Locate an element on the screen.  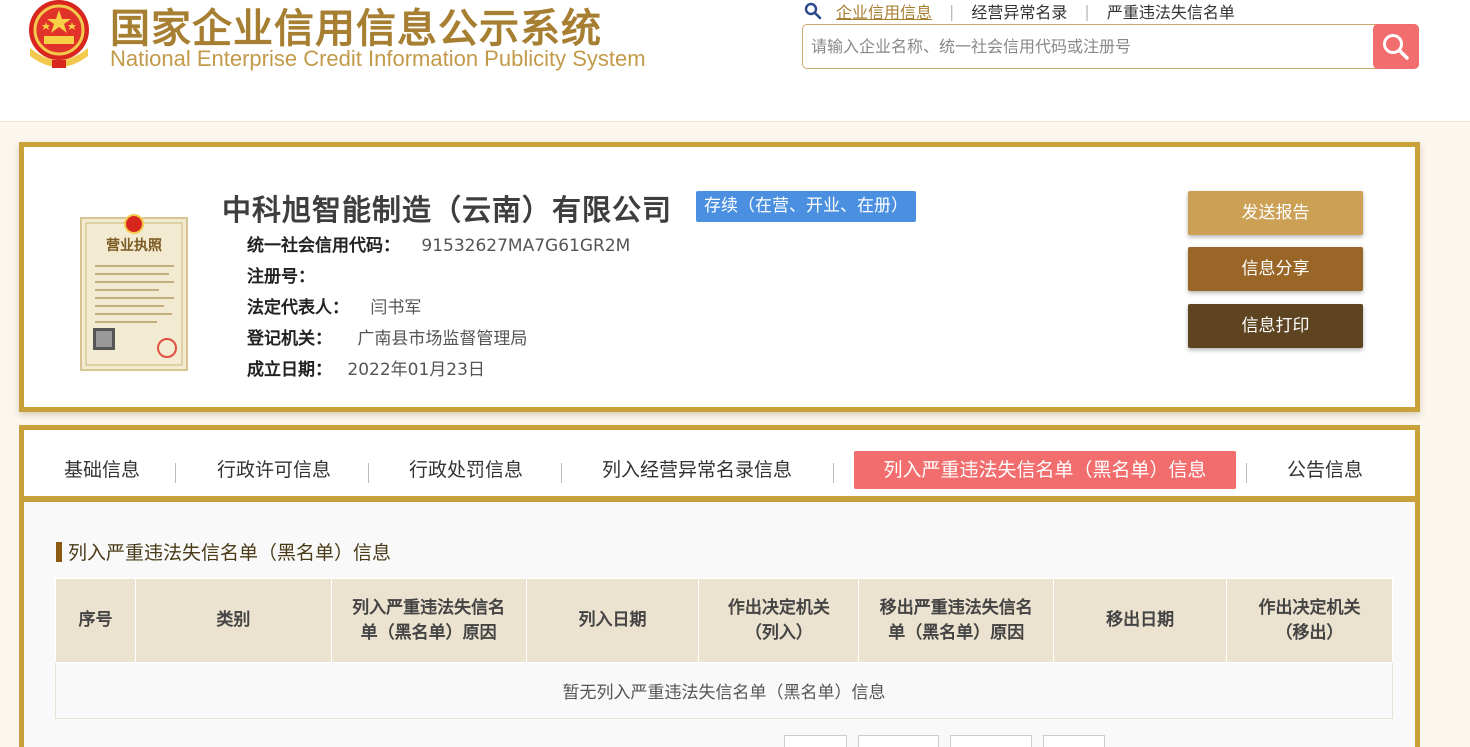
section-title: 列入严重违法失信名单（黑名单）信息 is located at coordinates (223, 551).